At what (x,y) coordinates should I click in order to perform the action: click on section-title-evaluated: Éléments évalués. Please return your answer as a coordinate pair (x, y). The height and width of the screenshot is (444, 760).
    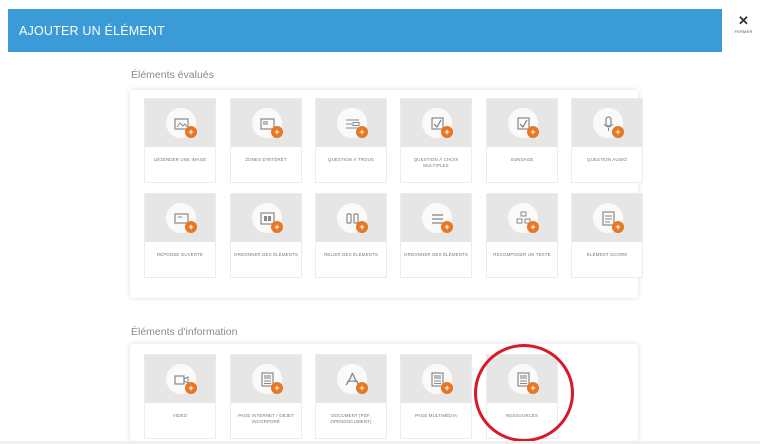
    Looking at the image, I should click on (172, 75).